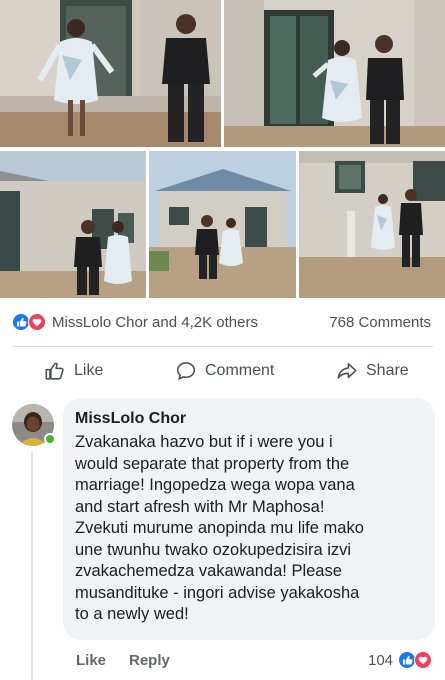 Image resolution: width=445 pixels, height=680 pixels. What do you see at coordinates (222, 662) in the screenshot?
I see `comment-footer: Like Reply 104` at bounding box center [222, 662].